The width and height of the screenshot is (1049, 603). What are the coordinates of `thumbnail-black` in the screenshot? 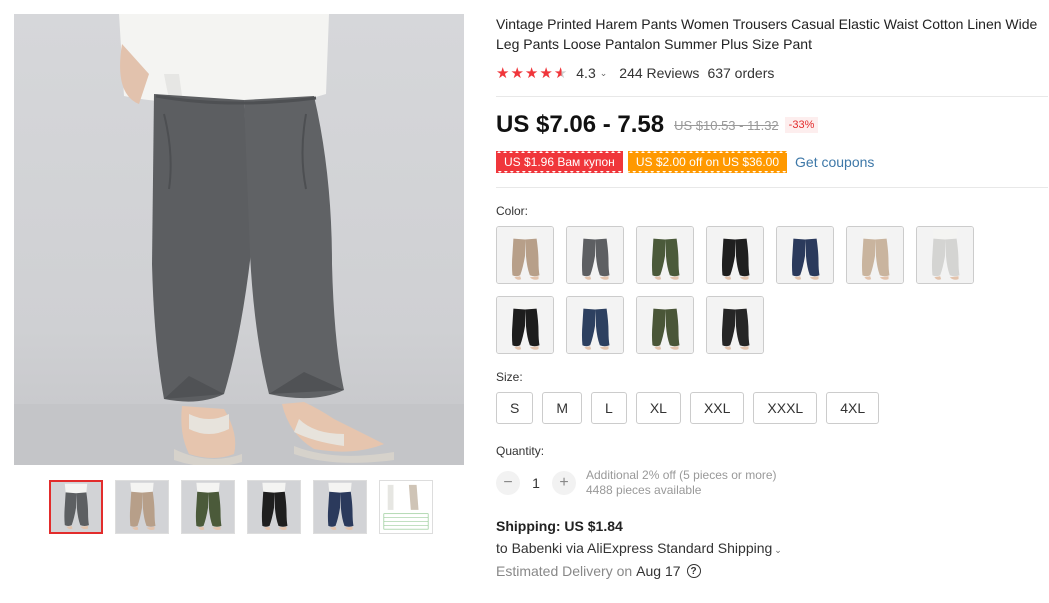 It's located at (274, 507).